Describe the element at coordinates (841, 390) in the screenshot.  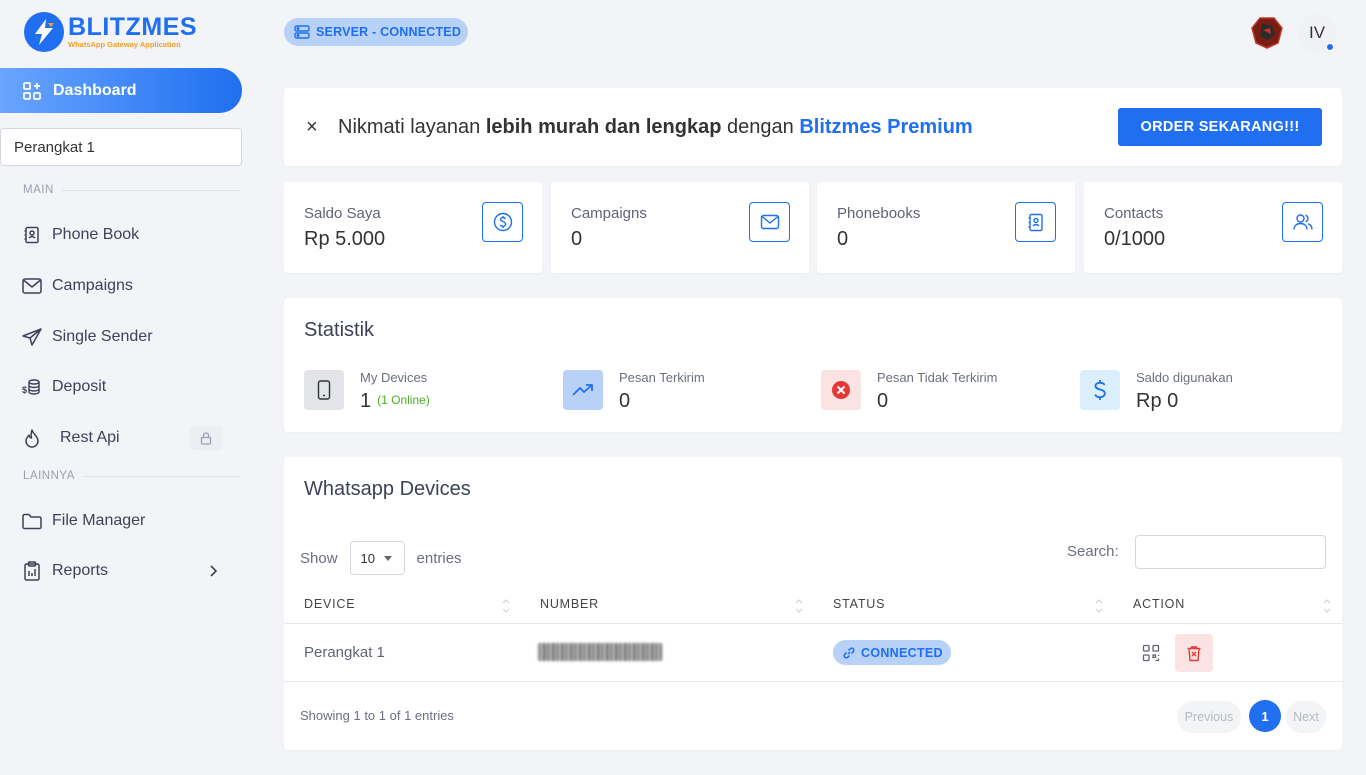
I see `x-circle-icon` at that location.